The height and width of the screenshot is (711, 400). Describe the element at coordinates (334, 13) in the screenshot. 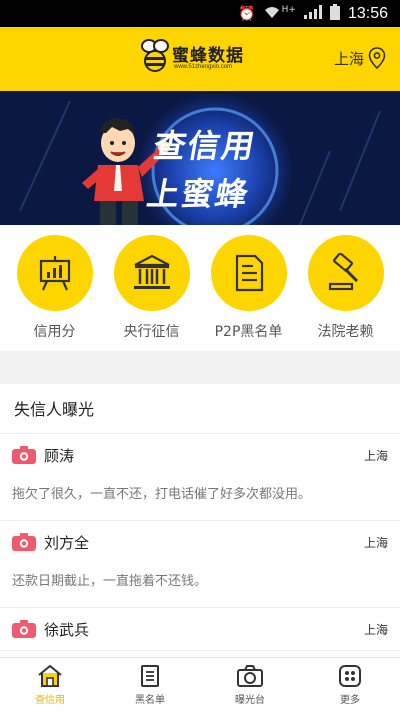

I see `battery-icon` at that location.